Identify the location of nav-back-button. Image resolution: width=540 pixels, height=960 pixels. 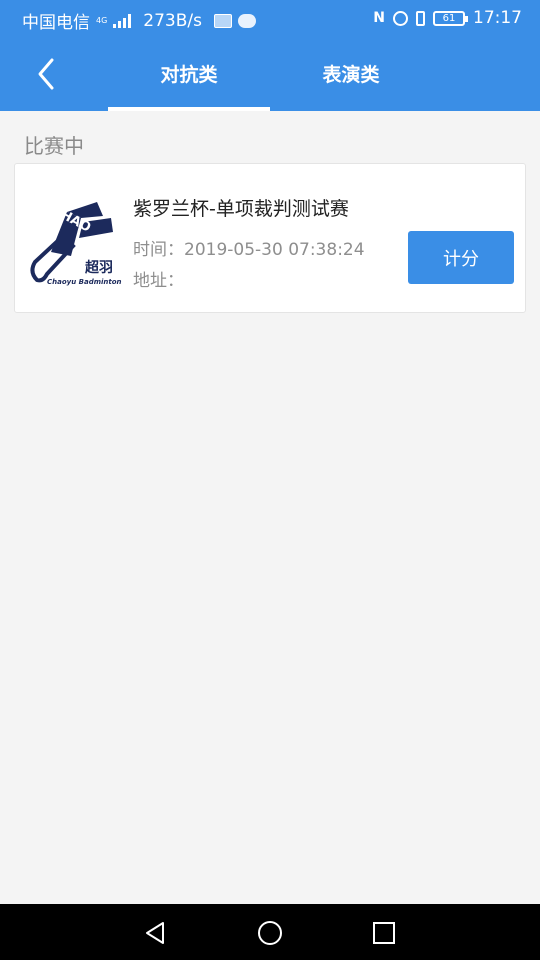
(155, 933).